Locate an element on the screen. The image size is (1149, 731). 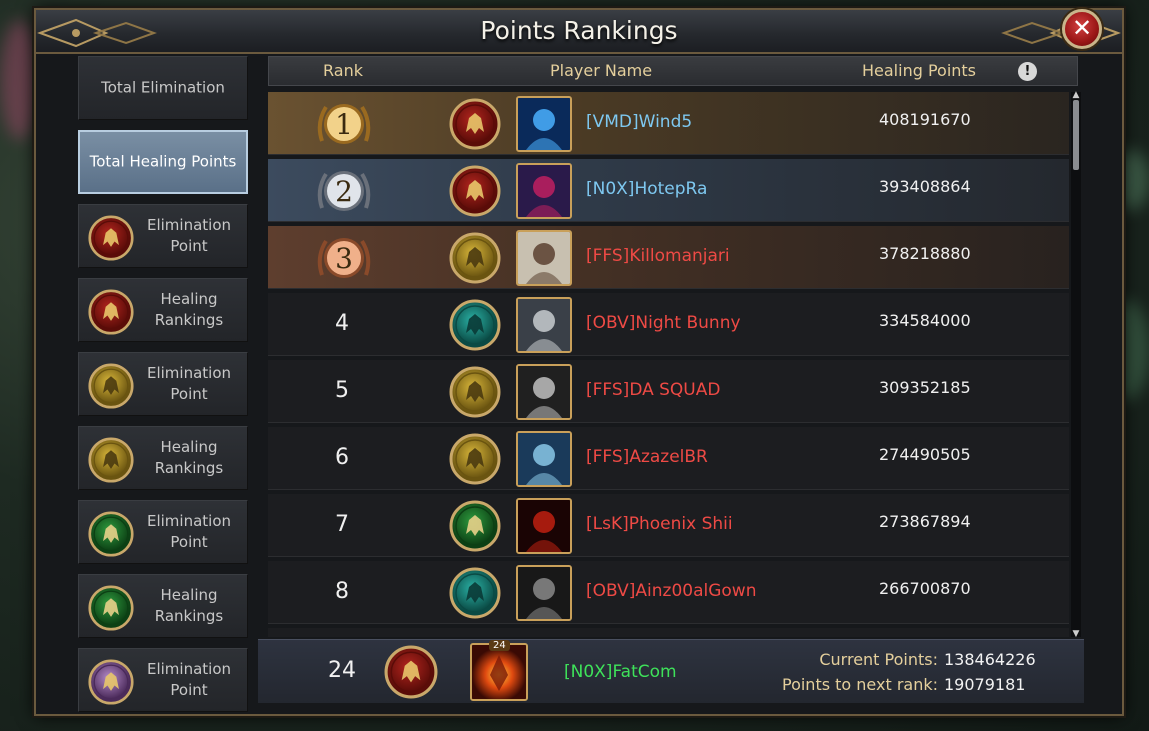
my-rank: 24 is located at coordinates (342, 670).